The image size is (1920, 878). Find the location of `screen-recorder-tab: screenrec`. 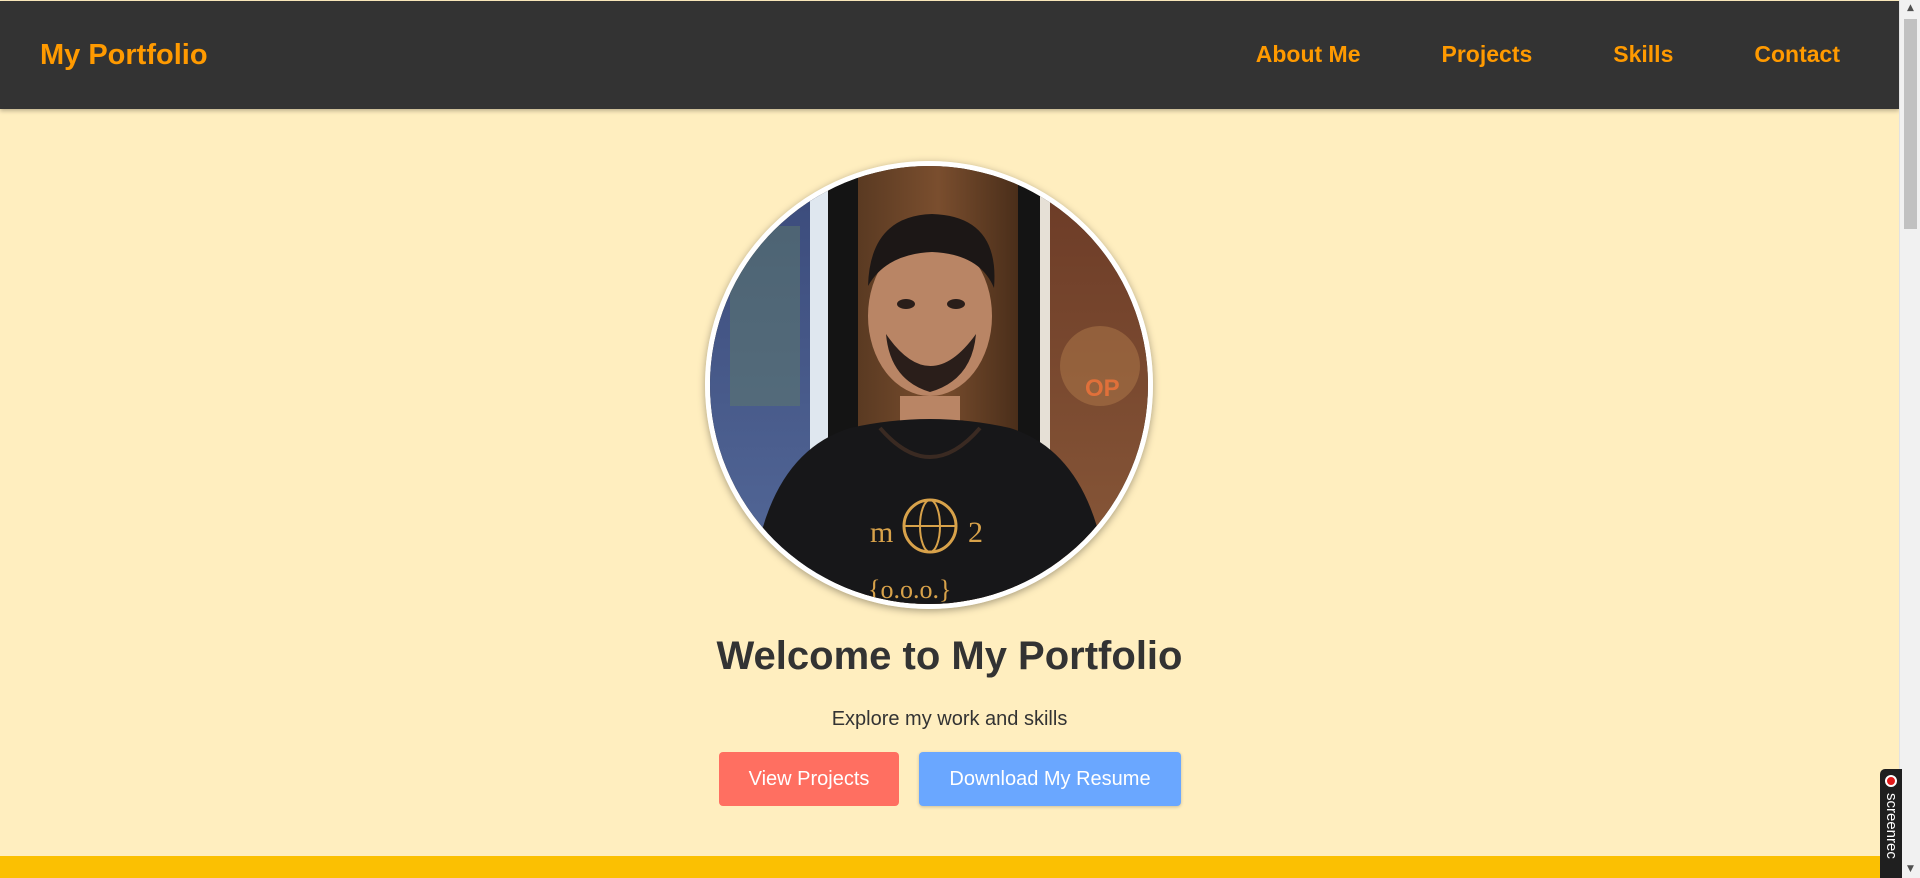

screen-recorder-tab: screenrec is located at coordinates (1891, 823).